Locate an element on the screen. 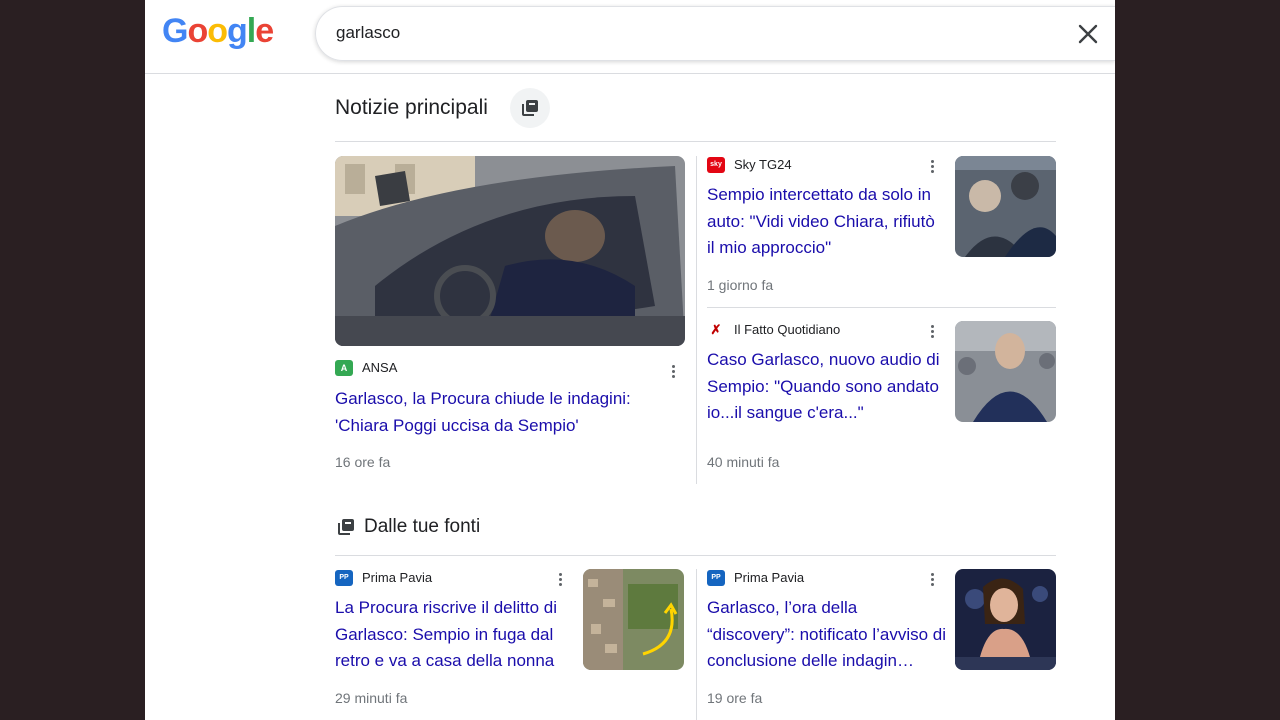 The image size is (1280, 720). top-stories-menu-button is located at coordinates (530, 108).